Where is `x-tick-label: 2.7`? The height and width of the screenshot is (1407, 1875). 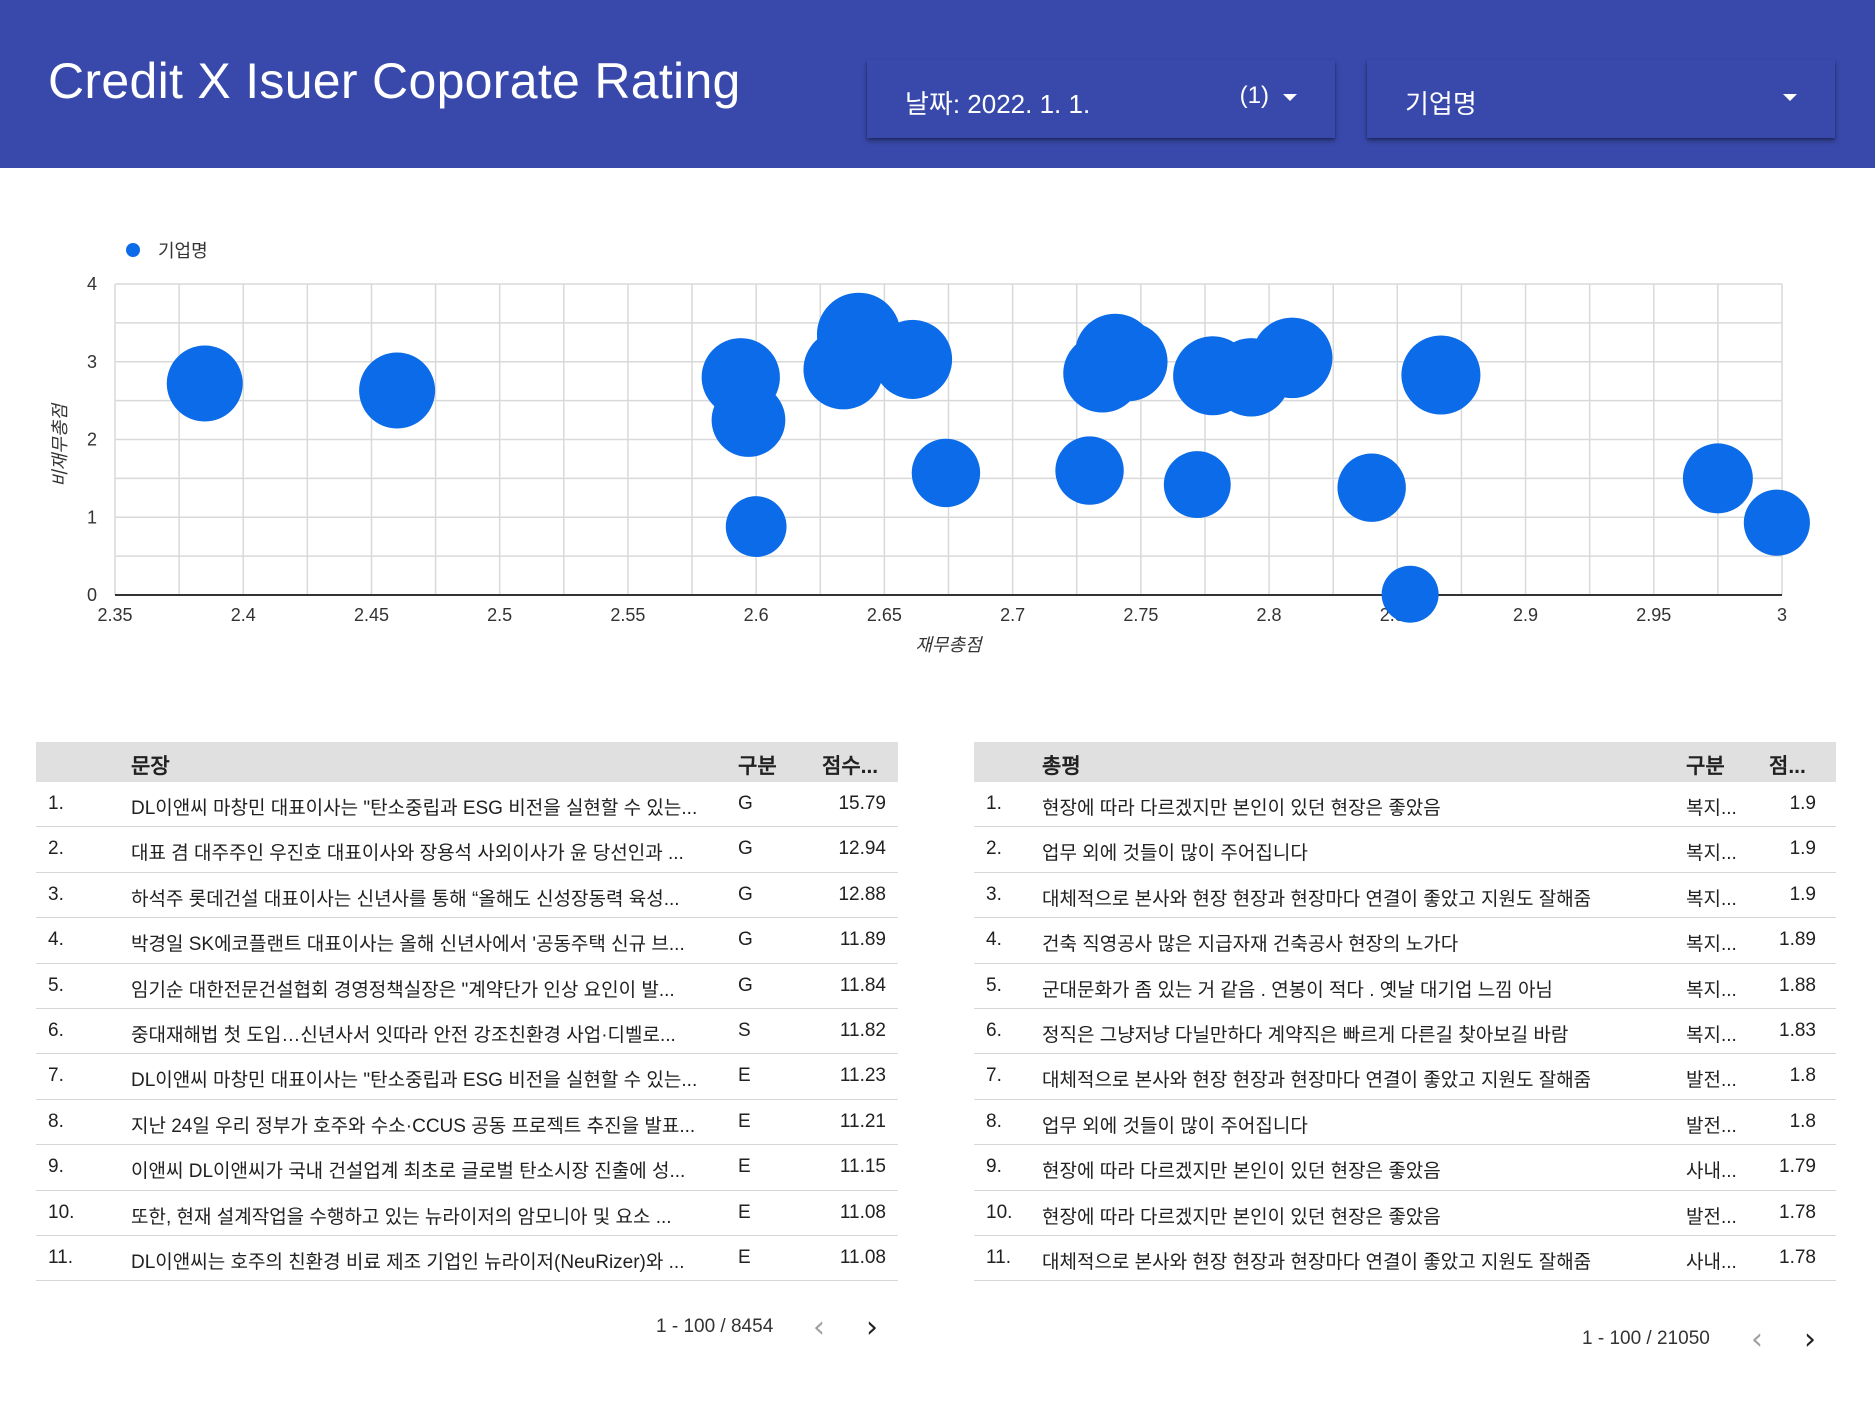 x-tick-label: 2.7 is located at coordinates (1012, 615).